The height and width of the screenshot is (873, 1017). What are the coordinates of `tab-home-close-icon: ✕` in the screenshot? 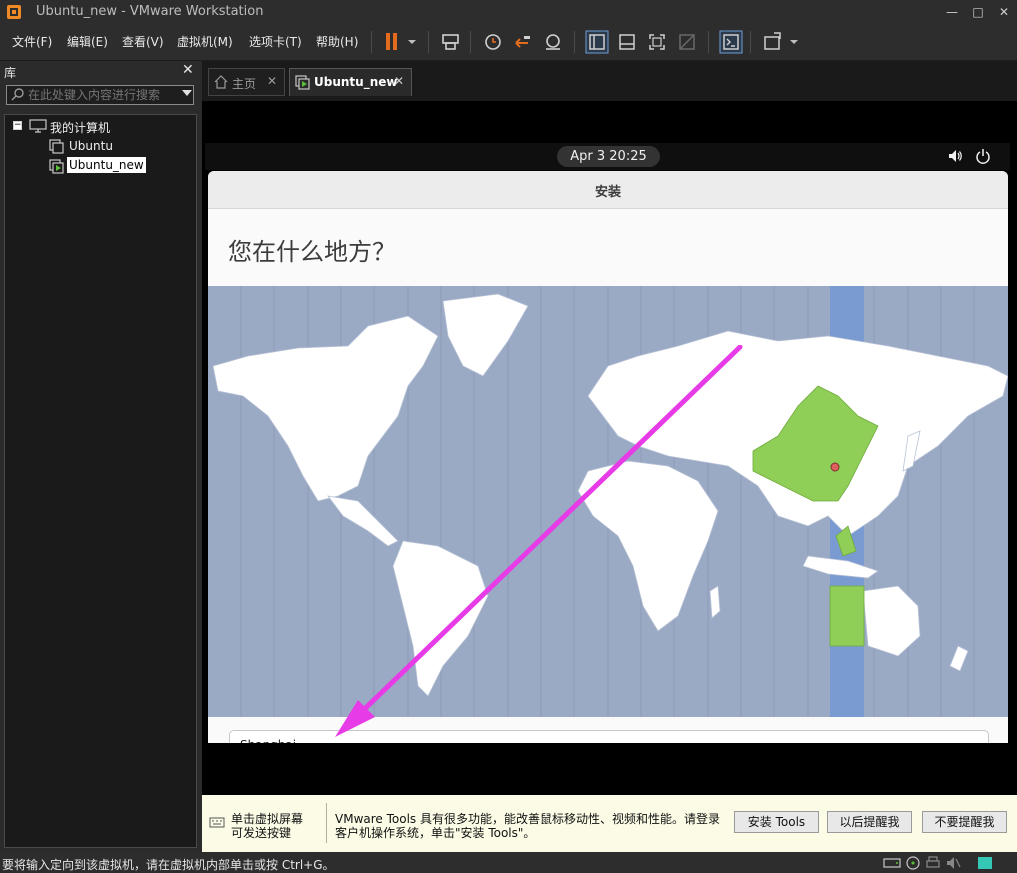 It's located at (272, 81).